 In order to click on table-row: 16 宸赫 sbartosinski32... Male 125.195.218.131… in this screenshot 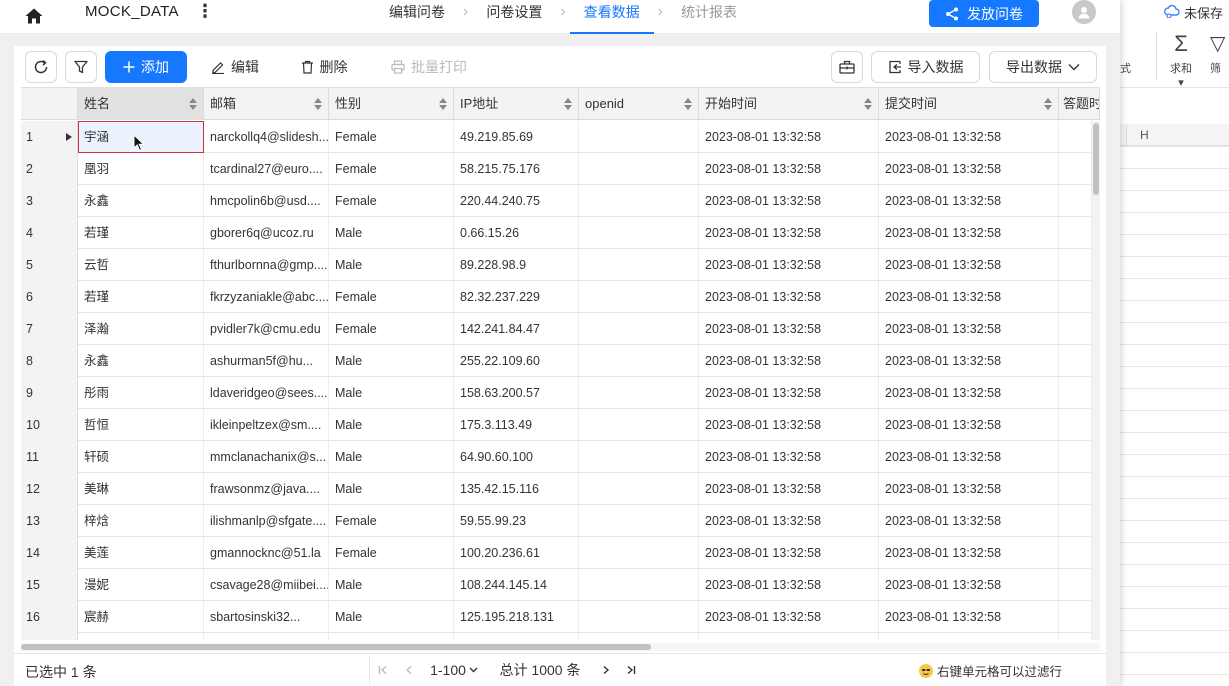, I will do `click(560, 617)`.